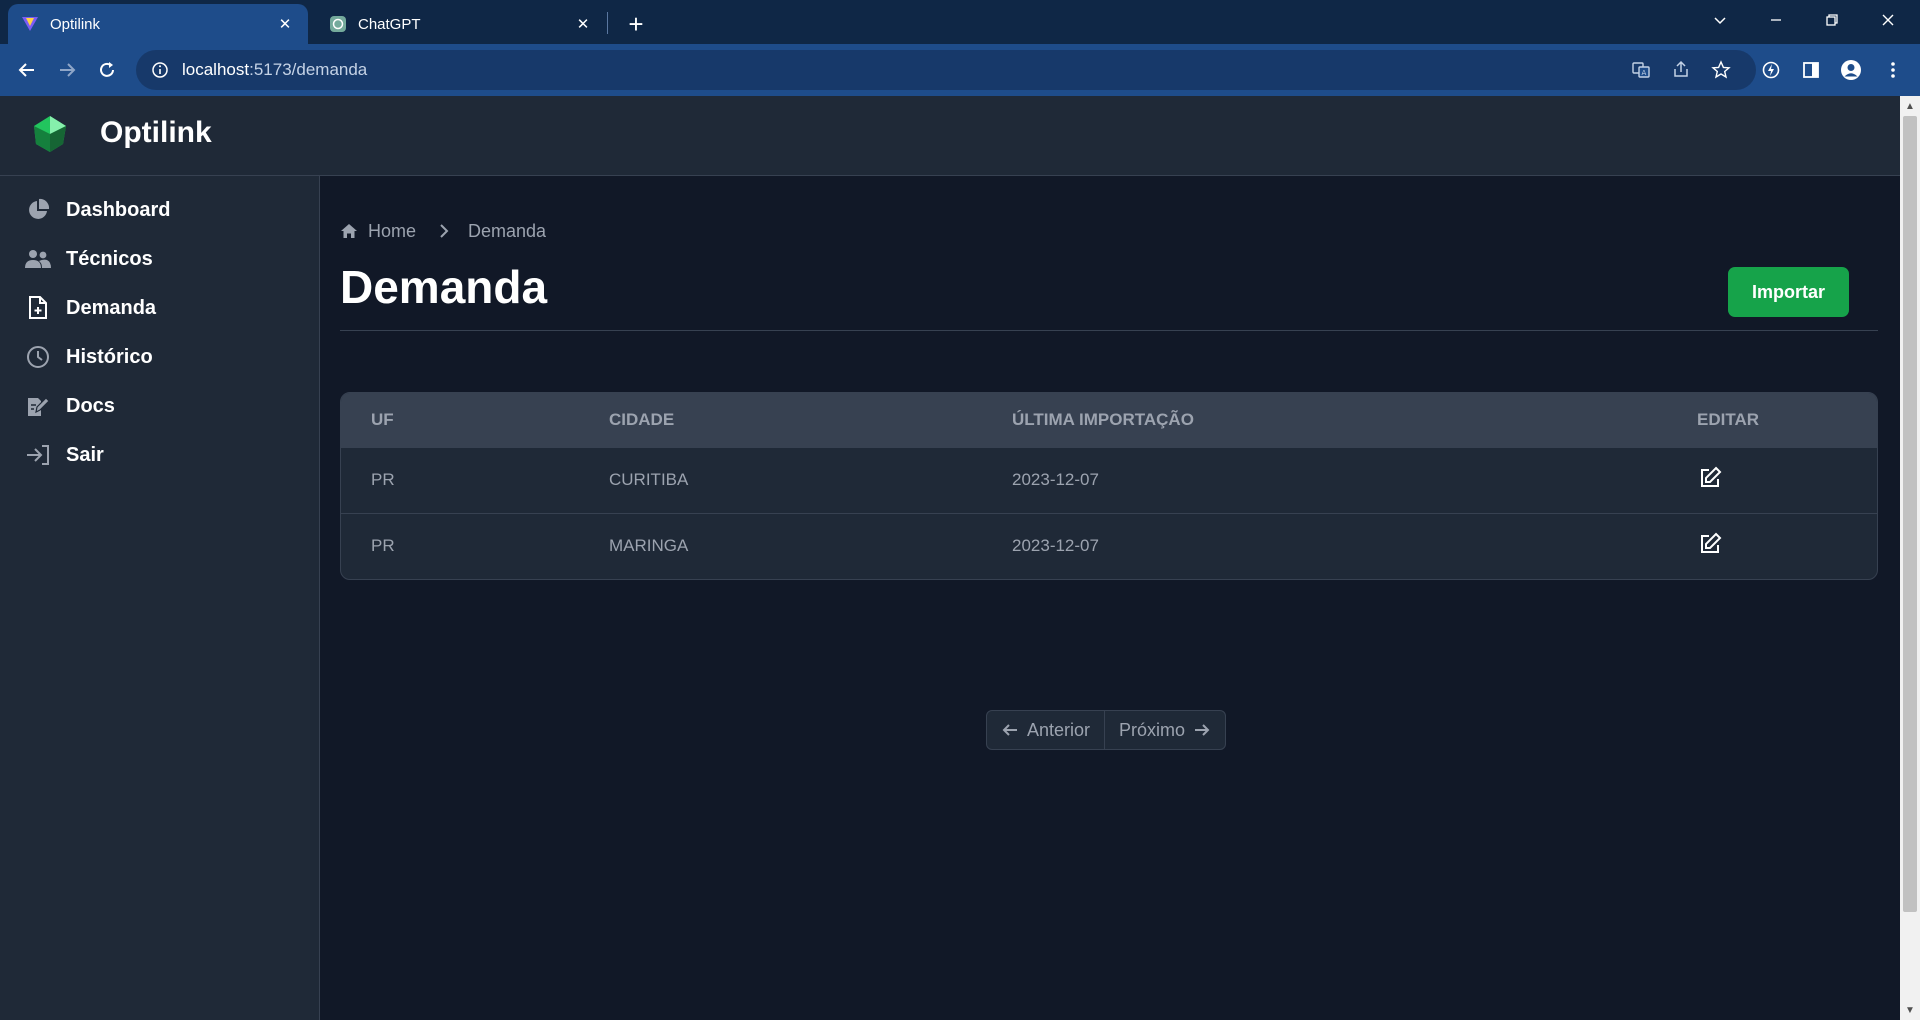  I want to click on file-plus-icon, so click(38, 308).